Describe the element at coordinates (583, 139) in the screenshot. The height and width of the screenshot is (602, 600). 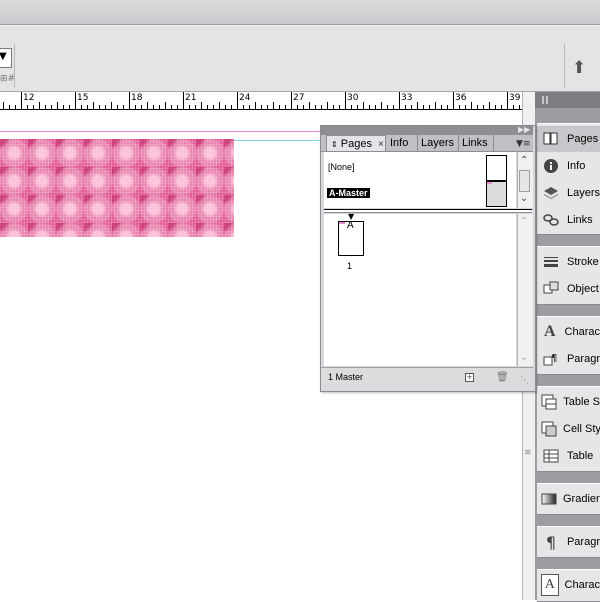
I see `dock-item-label: Pages` at that location.